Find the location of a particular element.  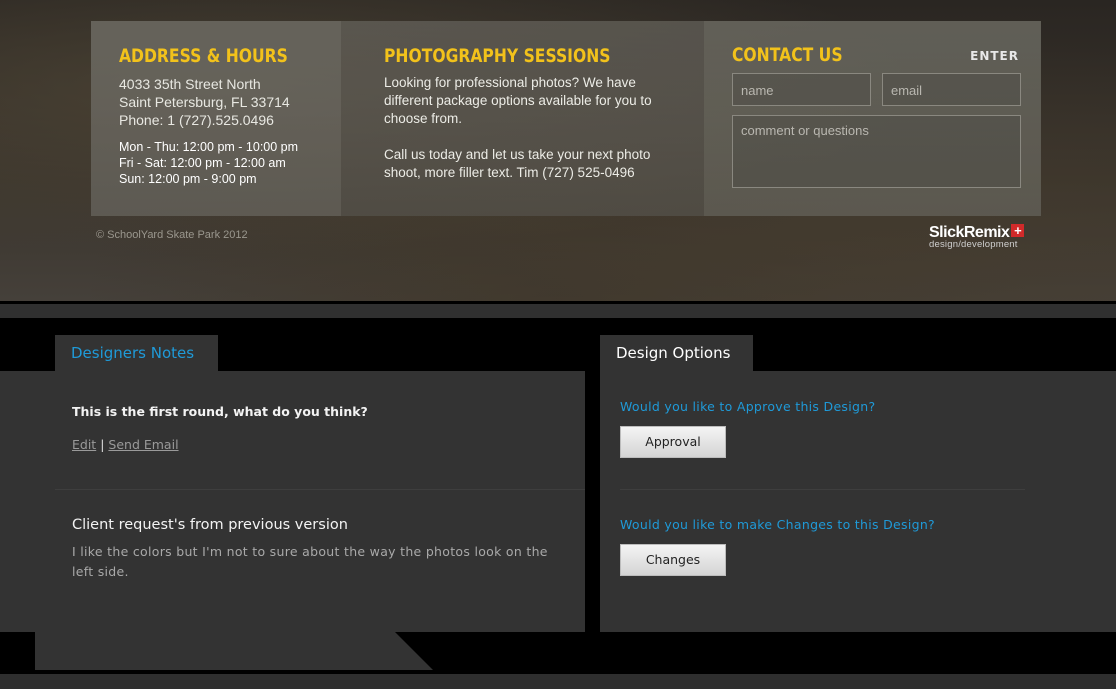

comment-field: comment or questions is located at coordinates (876, 151).